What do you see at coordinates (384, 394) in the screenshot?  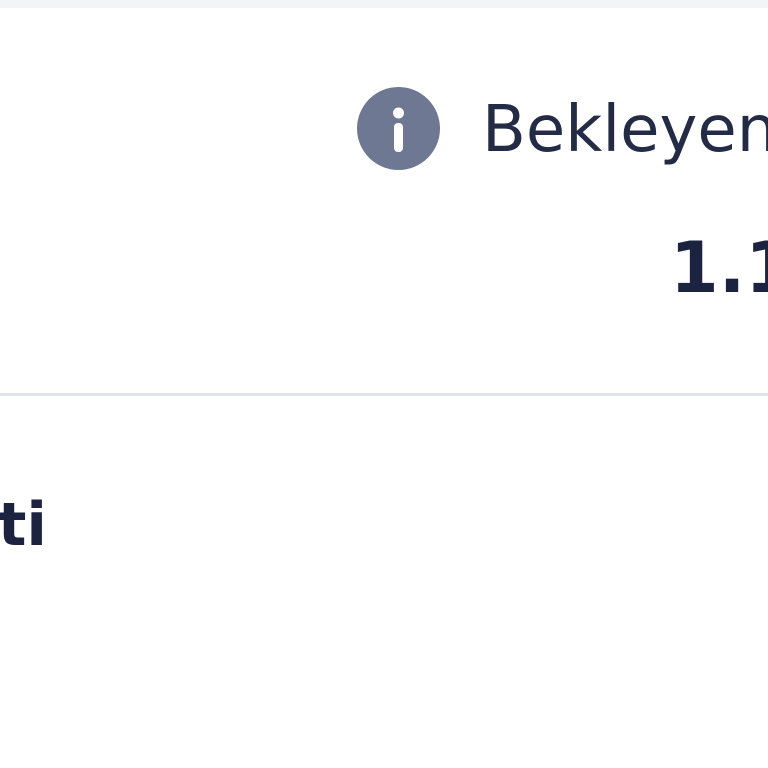 I see `section-divider` at bounding box center [384, 394].